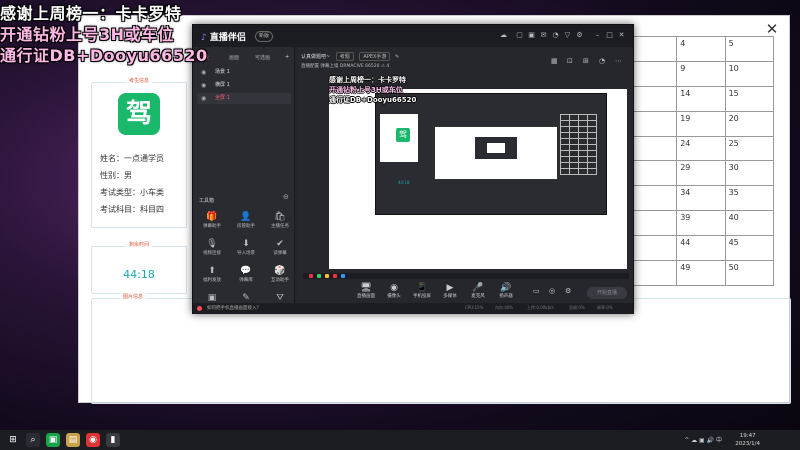  Describe the element at coordinates (570, 61) in the screenshot. I see `lock-icon: ⊡` at that location.